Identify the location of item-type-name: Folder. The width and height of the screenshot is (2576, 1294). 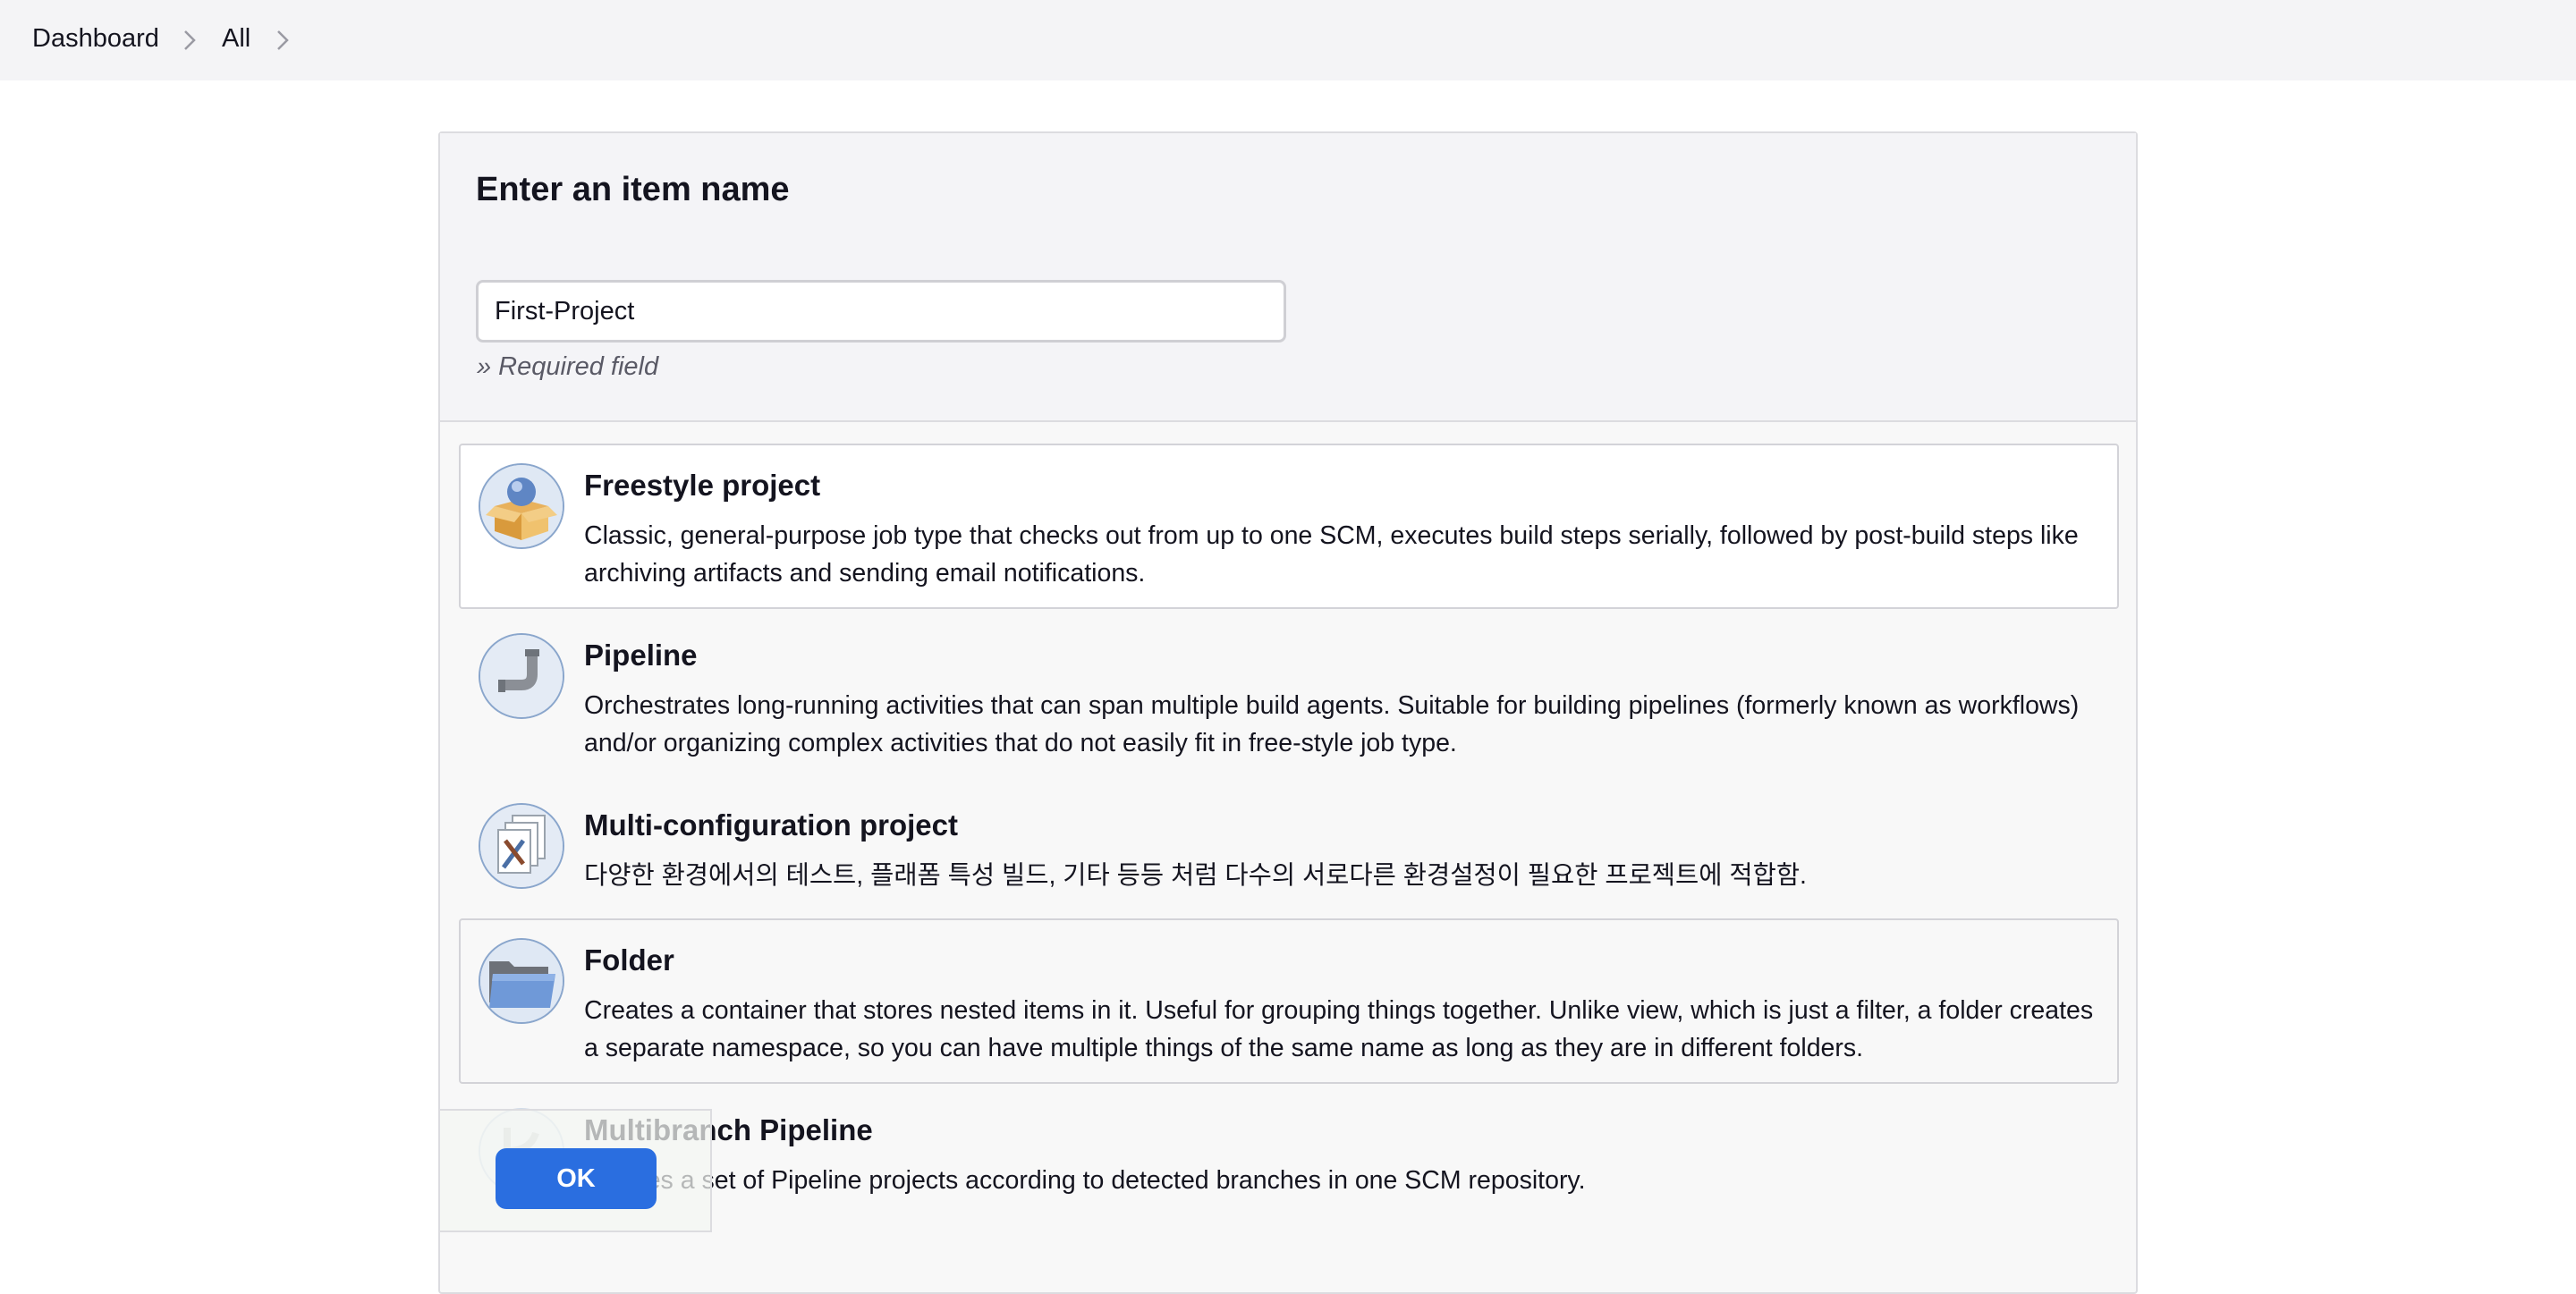
(629, 960).